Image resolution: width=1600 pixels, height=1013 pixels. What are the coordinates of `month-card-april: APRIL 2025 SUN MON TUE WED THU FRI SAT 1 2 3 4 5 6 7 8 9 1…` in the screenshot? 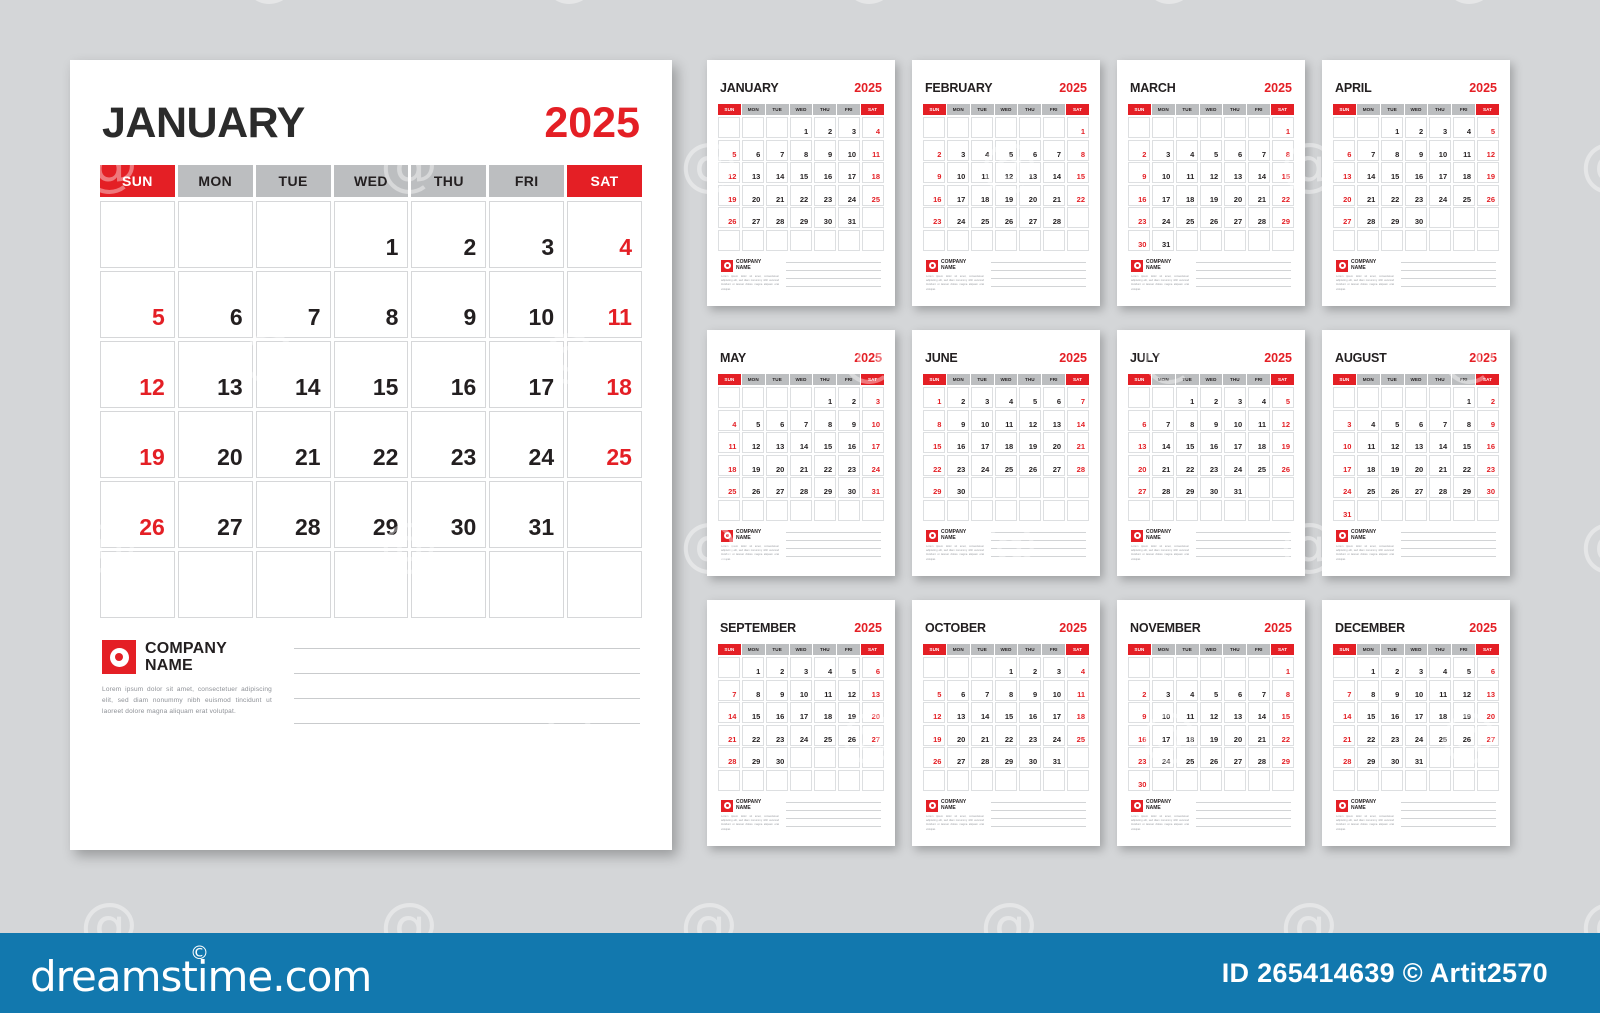 It's located at (1416, 183).